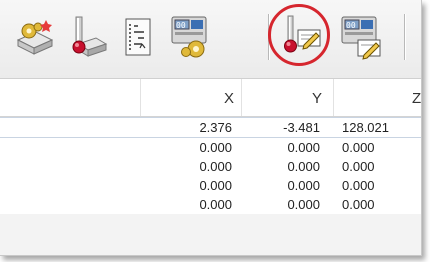  I want to click on probe-edit-icon, so click(302, 34).